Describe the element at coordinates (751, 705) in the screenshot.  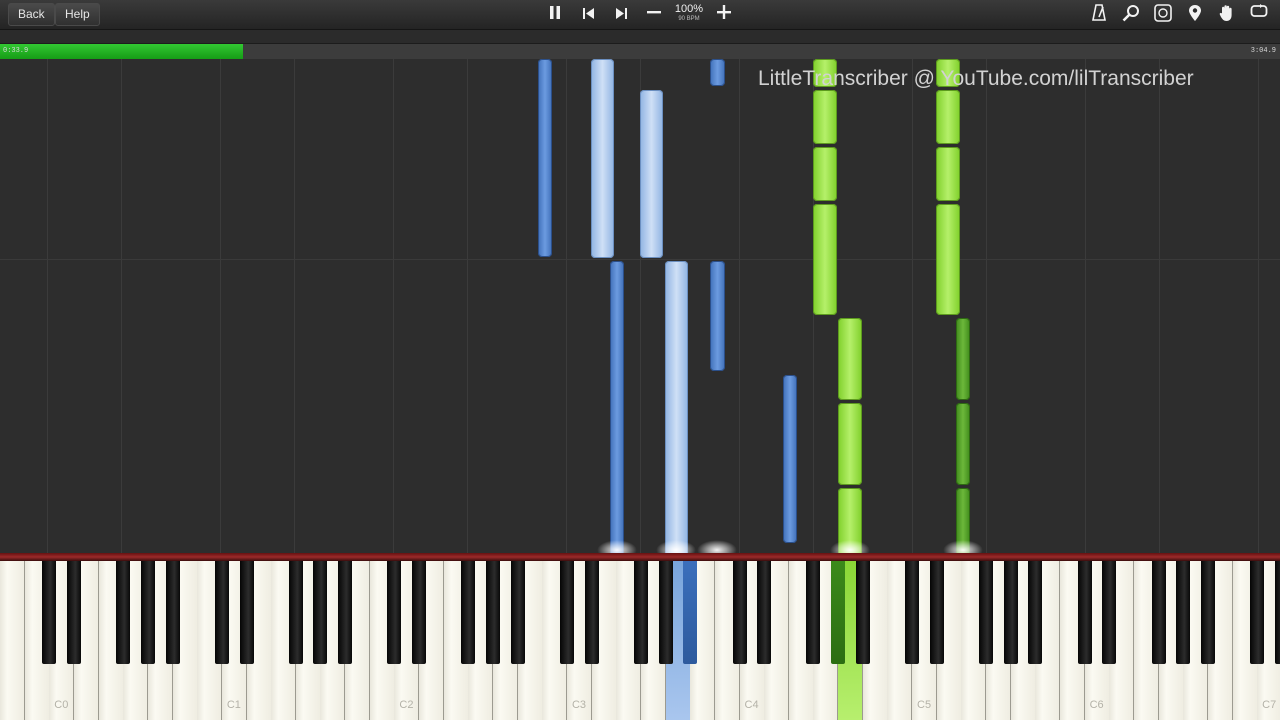
I see `octave-label: C4` at that location.